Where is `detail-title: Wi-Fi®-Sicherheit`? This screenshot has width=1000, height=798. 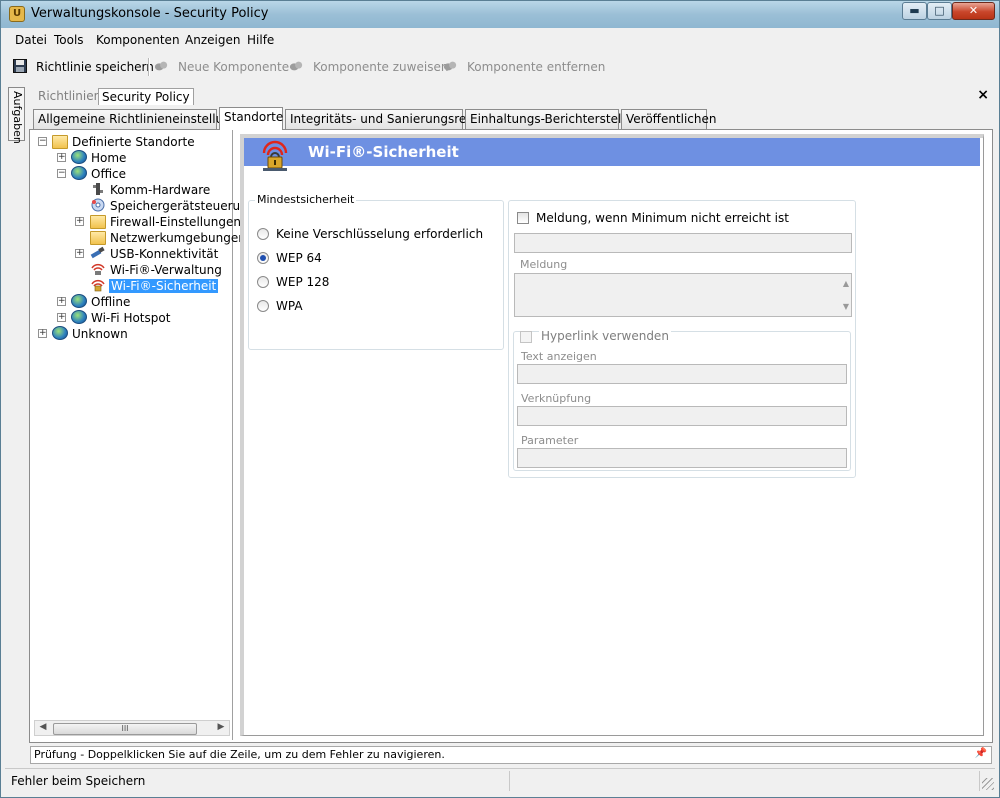
detail-title: Wi-Fi®-Sicherheit is located at coordinates (383, 152).